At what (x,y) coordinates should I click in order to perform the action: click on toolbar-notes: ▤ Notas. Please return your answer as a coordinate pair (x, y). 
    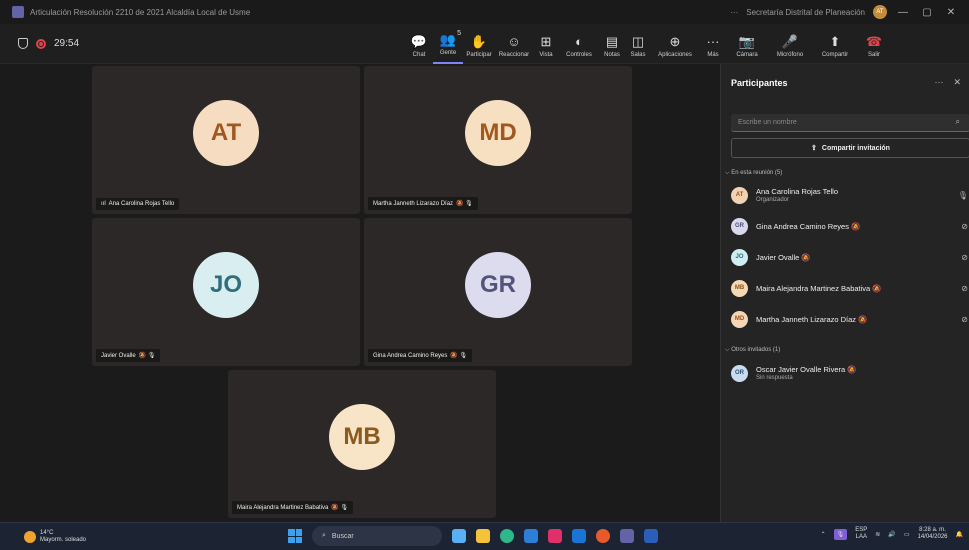
    Looking at the image, I should click on (612, 44).